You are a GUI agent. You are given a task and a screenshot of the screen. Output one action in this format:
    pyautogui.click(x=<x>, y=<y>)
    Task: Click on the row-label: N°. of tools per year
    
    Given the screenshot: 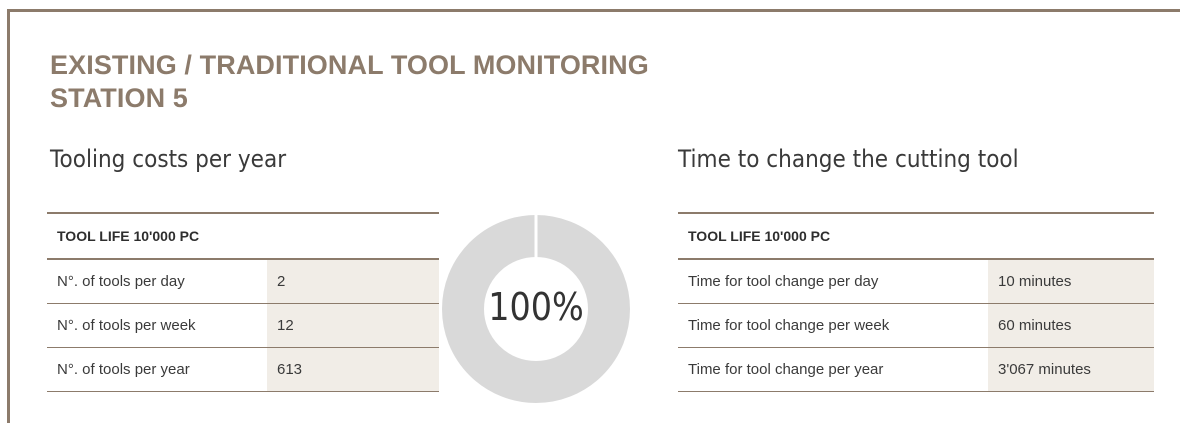 What is the action you would take?
    pyautogui.click(x=157, y=369)
    